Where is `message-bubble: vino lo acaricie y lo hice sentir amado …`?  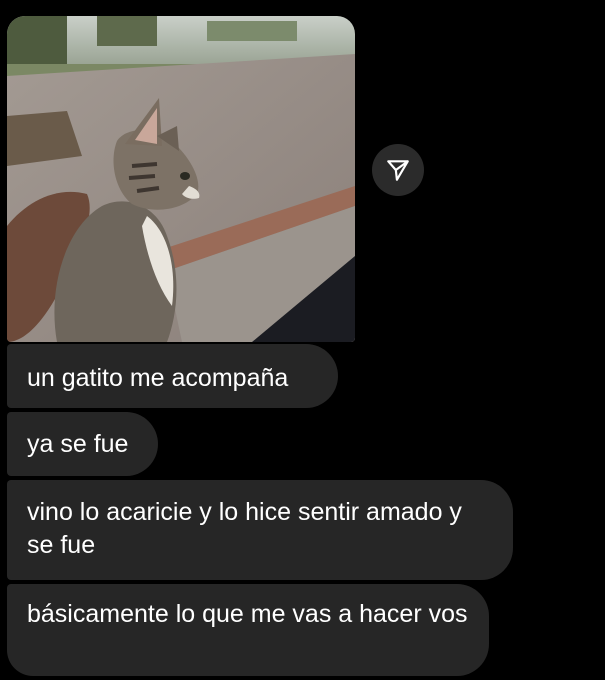 message-bubble: vino lo acaricie y lo hice sentir amado … is located at coordinates (260, 530).